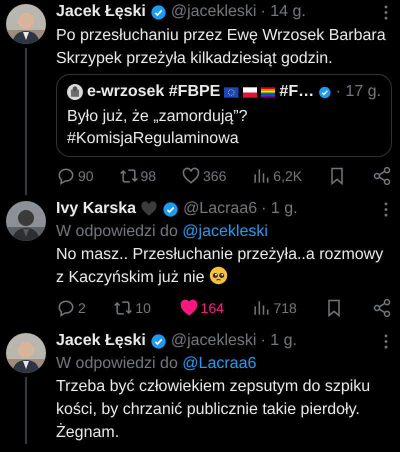 The height and width of the screenshot is (471, 400). What do you see at coordinates (213, 409) in the screenshot?
I see `post-text: Trzeba być człowiekiem zepsutym do szpiku kości, by chrzanić publicznie takie pierdoły. Żegnam.` at bounding box center [213, 409].